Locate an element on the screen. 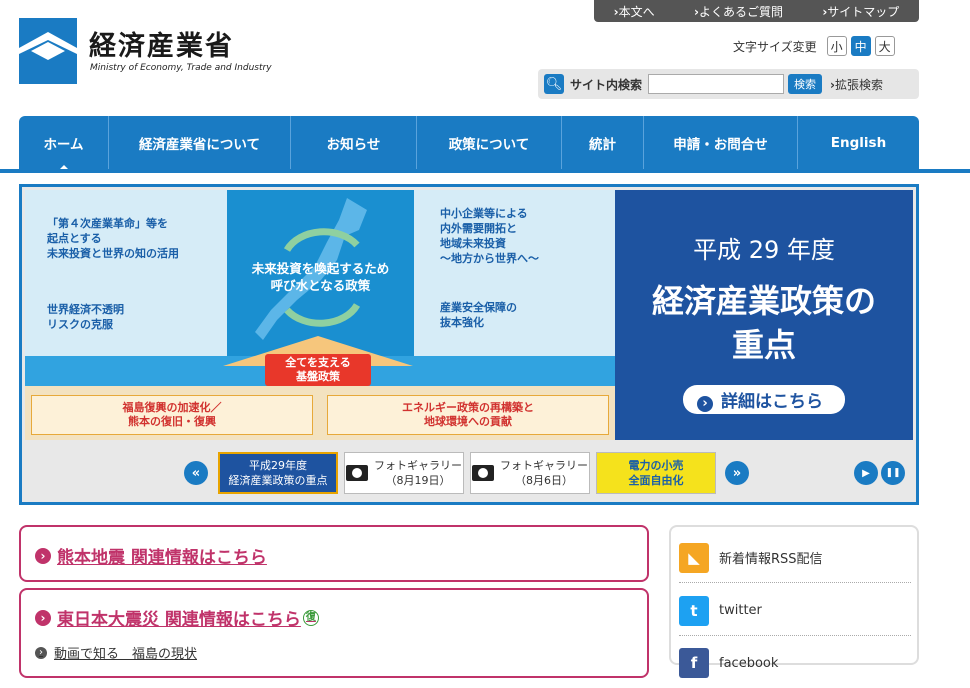  kumamoto-earthquake-box: 熊本地震 関連情報はこちら is located at coordinates (334, 553).